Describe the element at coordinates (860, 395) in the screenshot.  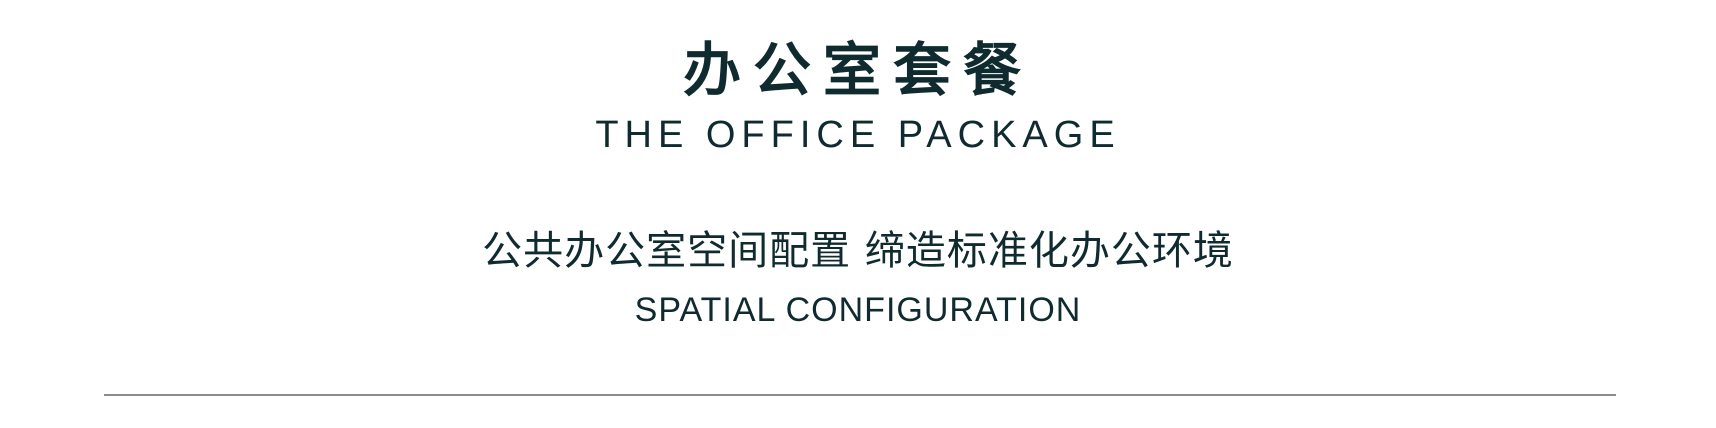
I see `divider-line` at that location.